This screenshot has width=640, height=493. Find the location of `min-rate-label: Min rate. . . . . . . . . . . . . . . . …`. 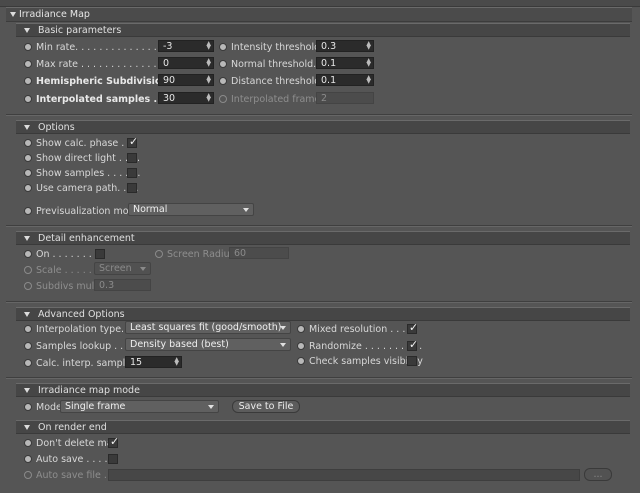

min-rate-label: Min rate. . . . . . . . . . . . . . . . … is located at coordinates (105, 47).